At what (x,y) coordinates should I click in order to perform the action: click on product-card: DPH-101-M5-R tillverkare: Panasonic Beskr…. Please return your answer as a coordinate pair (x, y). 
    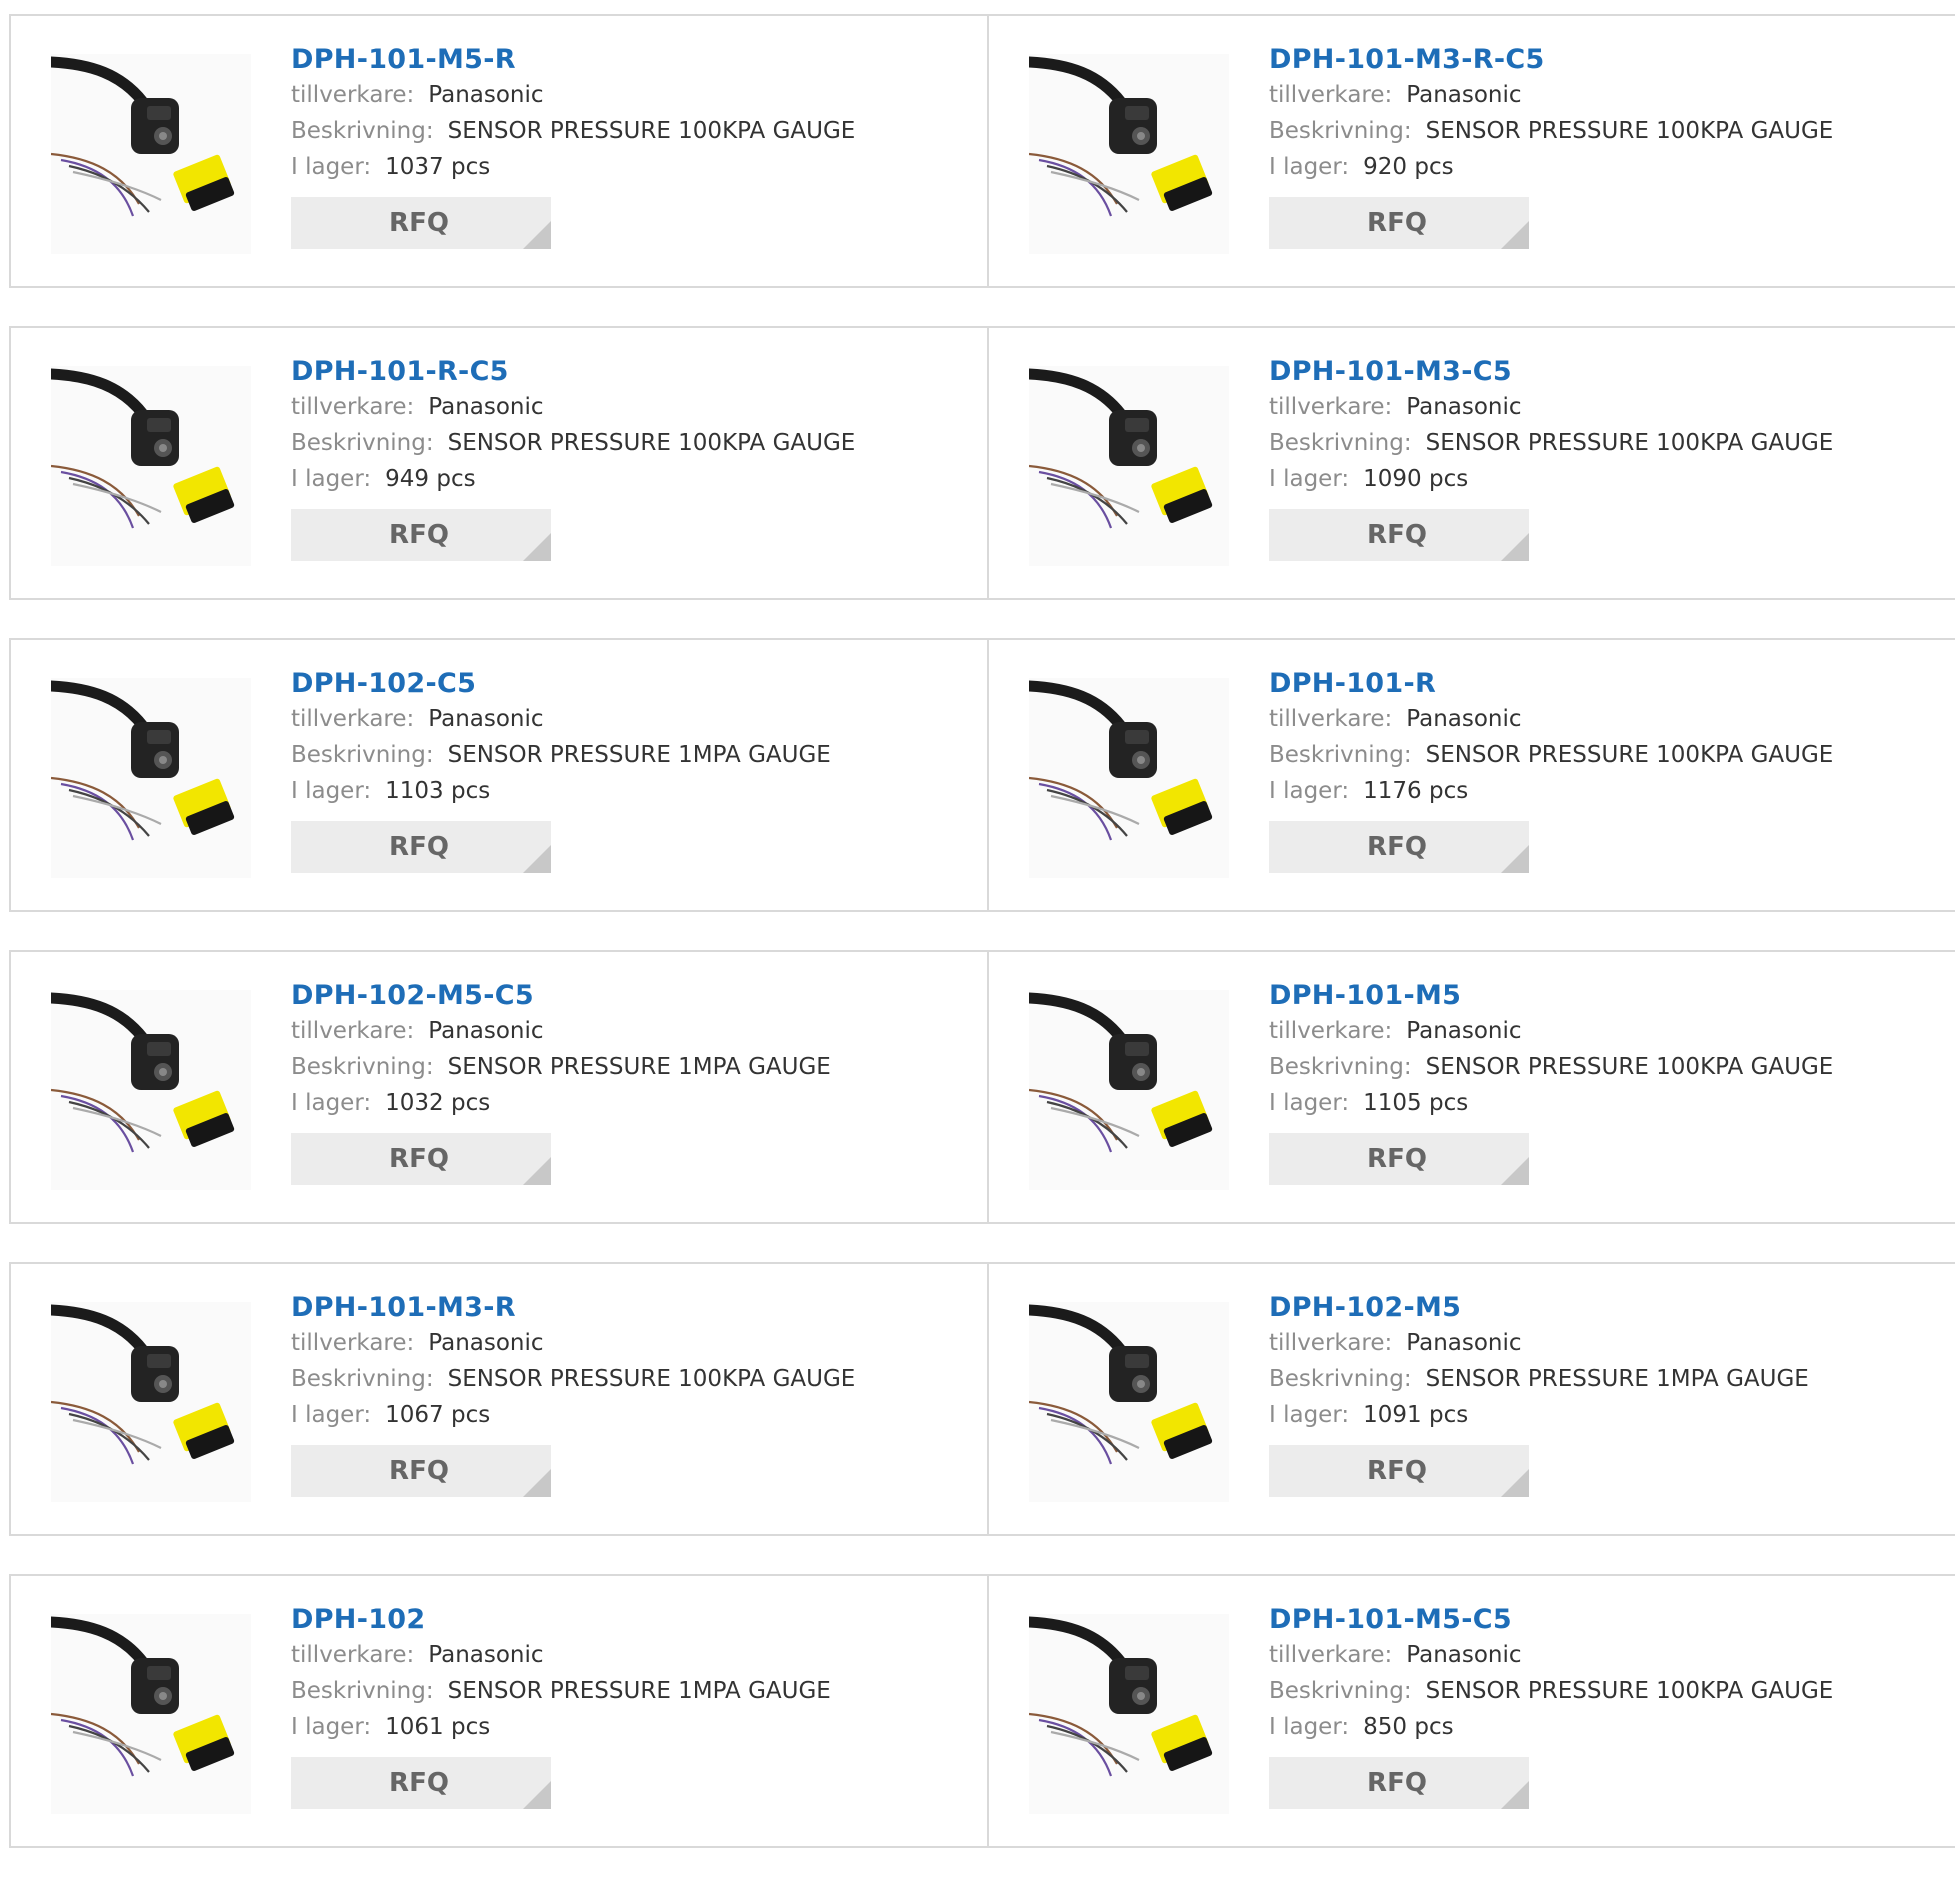
    Looking at the image, I should click on (499, 151).